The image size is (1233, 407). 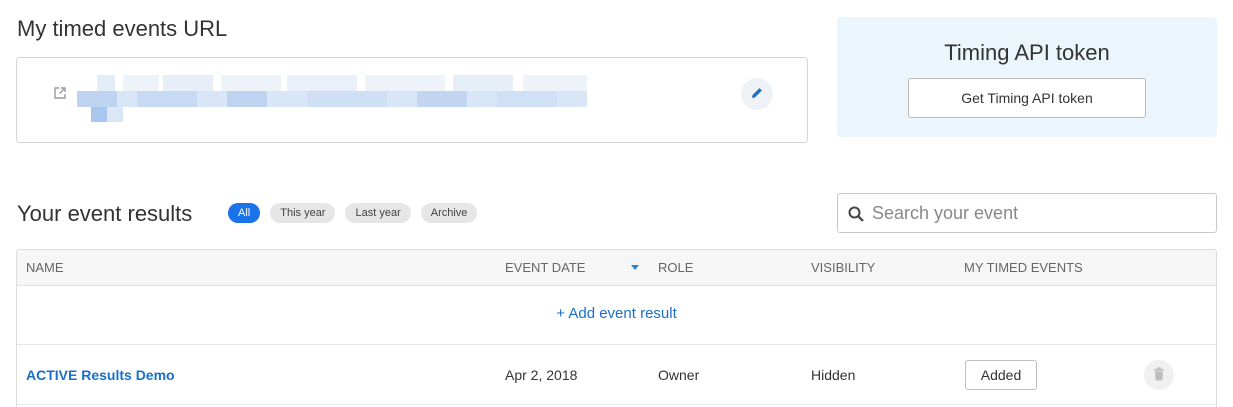 What do you see at coordinates (244, 213) in the screenshot?
I see `filter-all: All` at bounding box center [244, 213].